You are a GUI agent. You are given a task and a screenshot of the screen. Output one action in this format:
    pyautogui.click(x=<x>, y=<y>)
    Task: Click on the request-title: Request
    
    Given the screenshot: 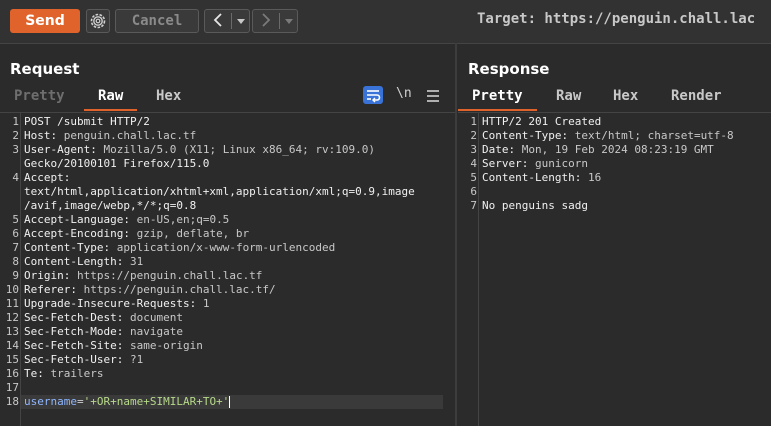 What is the action you would take?
    pyautogui.click(x=45, y=69)
    